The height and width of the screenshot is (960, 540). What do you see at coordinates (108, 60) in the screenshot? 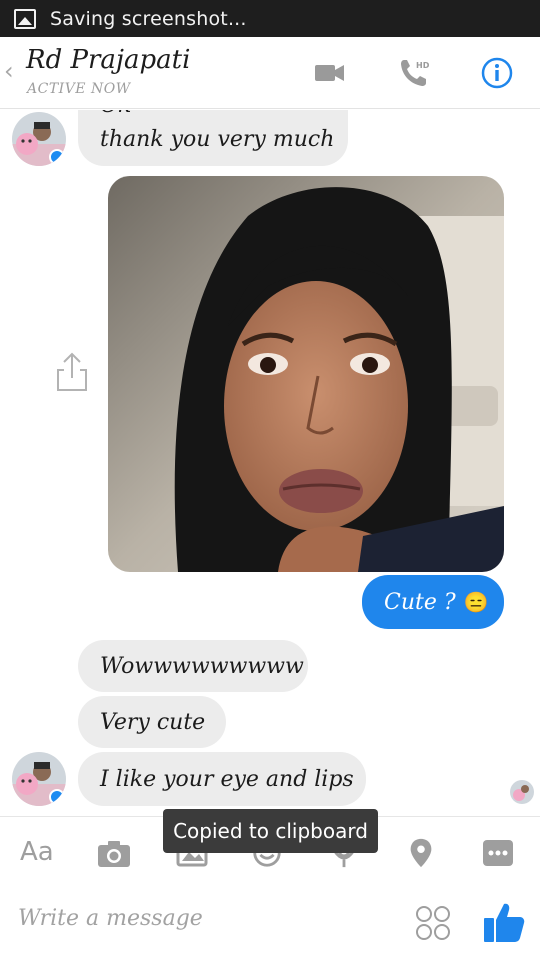
I see `contact-name: Rd Prajapati` at bounding box center [108, 60].